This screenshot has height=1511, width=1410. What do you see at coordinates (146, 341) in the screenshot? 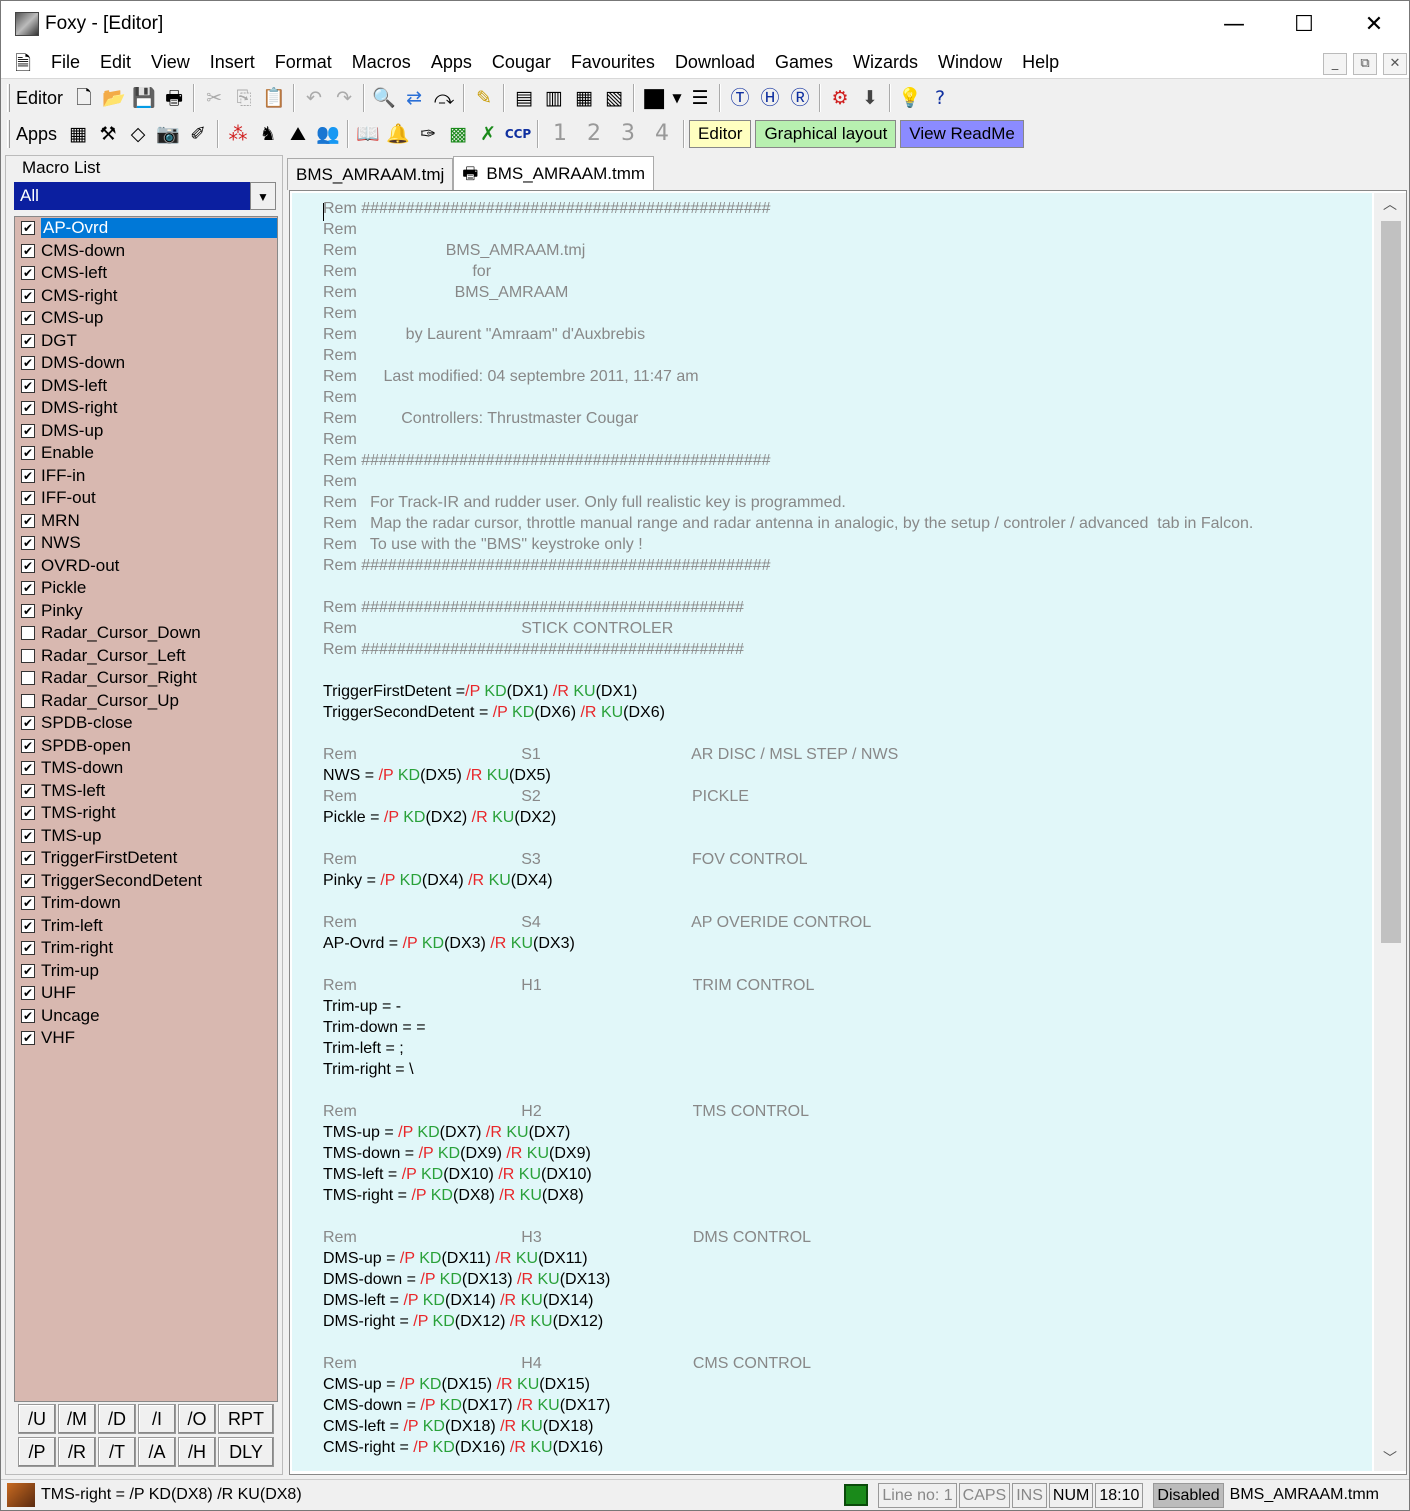
I see `list-item: ✔ DGT` at bounding box center [146, 341].